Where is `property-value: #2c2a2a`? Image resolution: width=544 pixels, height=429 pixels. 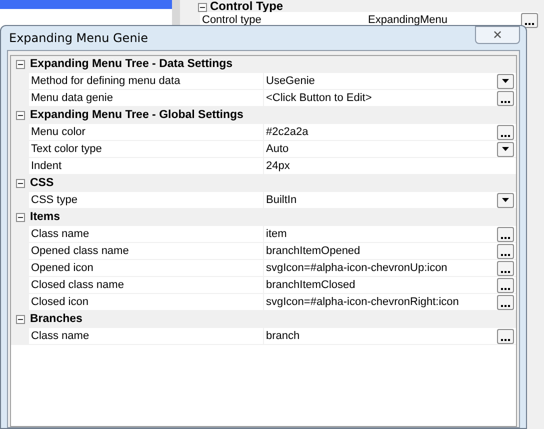
property-value: #2c2a2a is located at coordinates (287, 132).